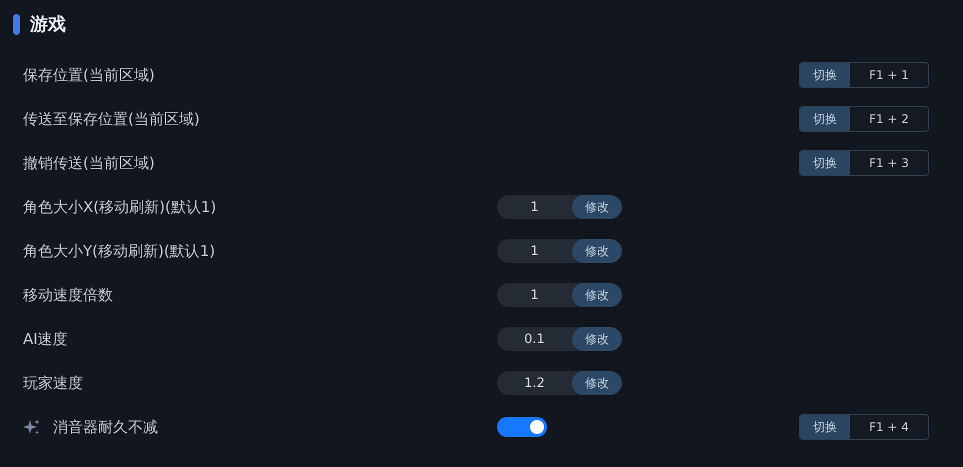 This screenshot has width=963, height=467. Describe the element at coordinates (889, 163) in the screenshot. I see `hotkey-label: F1 + 3` at that location.